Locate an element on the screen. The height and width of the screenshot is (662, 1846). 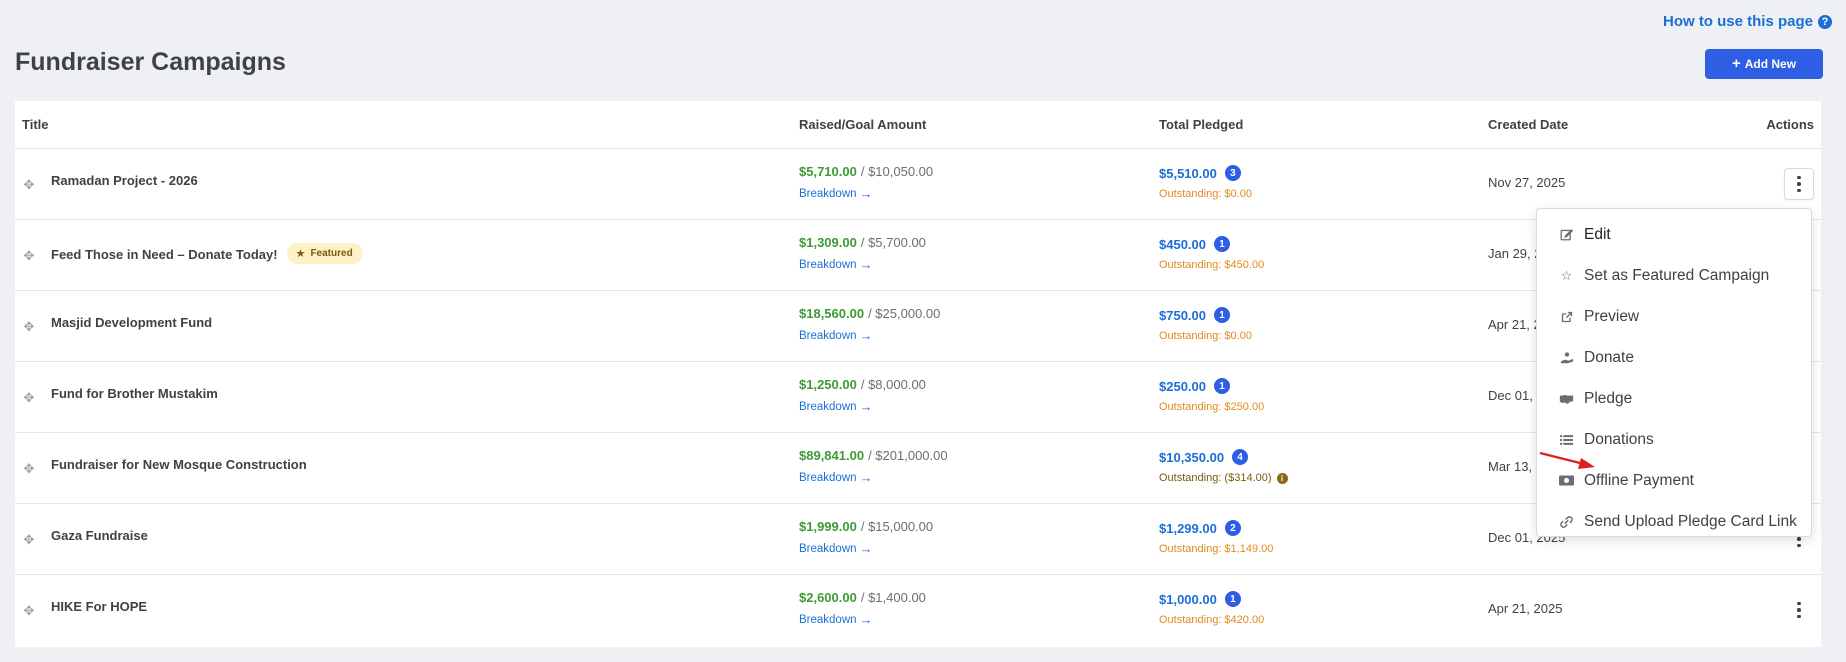
outstanding-label: Outstanding: $450.00 is located at coordinates (1212, 265).